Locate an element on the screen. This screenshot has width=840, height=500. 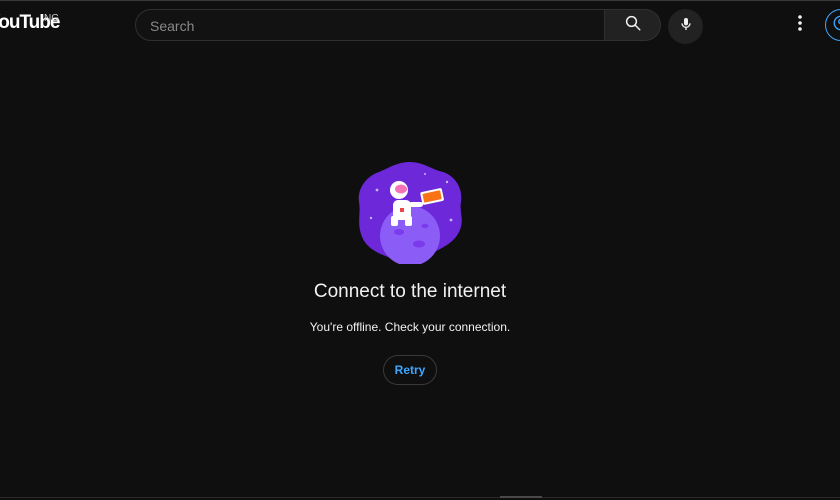
offline-message: You're offline. Check your connection. is located at coordinates (410, 327).